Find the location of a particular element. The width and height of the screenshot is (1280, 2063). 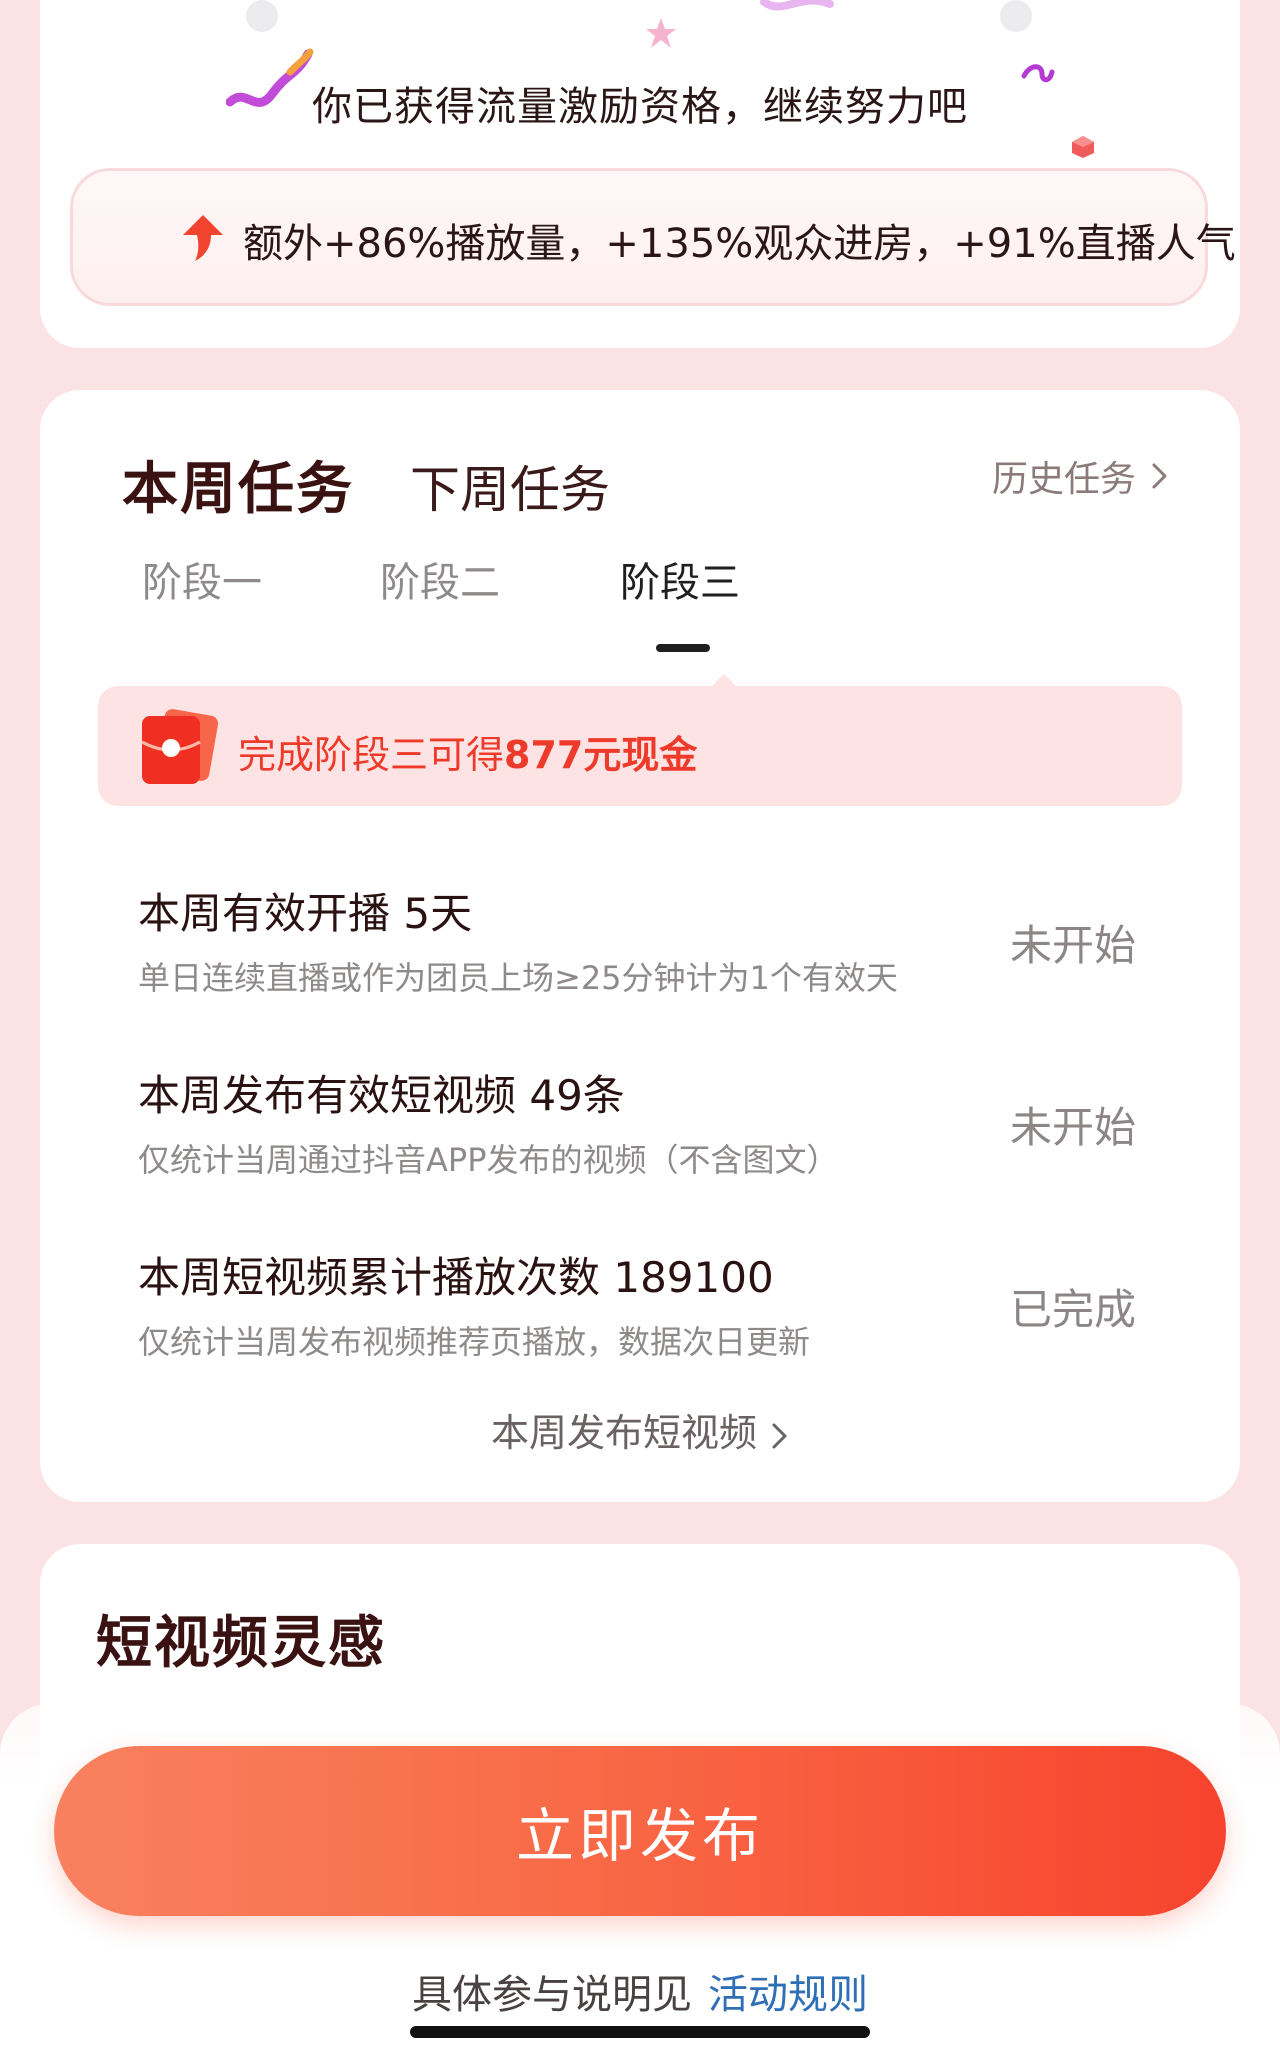

tab-this-week: 本周任务 is located at coordinates (238, 484).